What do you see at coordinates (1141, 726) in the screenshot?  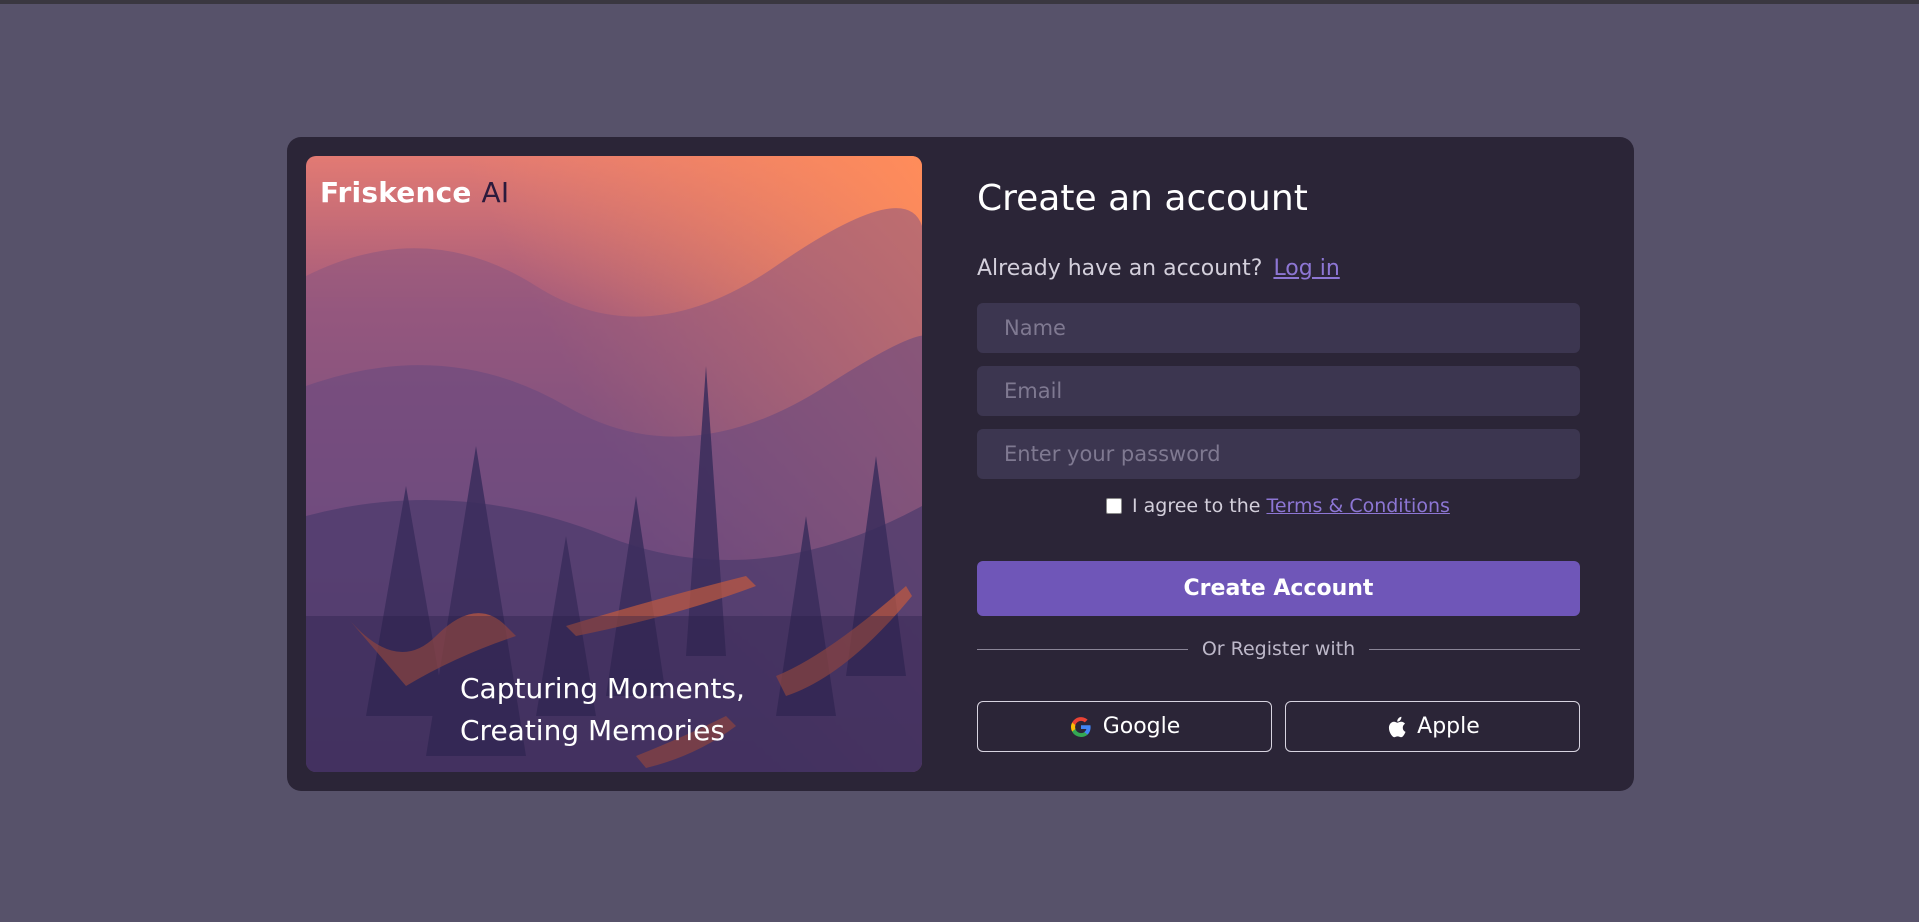 I see `google-label: Google` at bounding box center [1141, 726].